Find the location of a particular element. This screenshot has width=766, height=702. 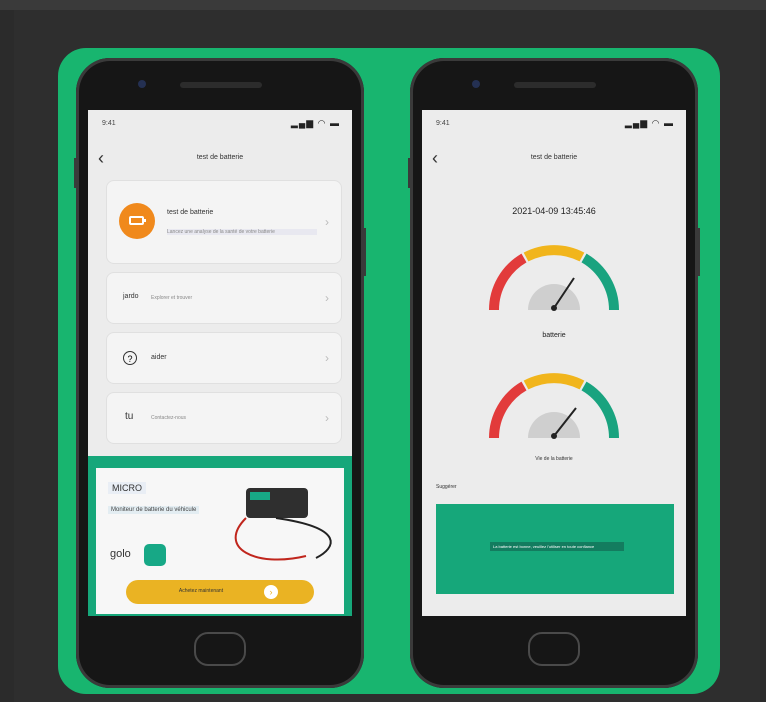

cable-image is located at coordinates (283, 539).